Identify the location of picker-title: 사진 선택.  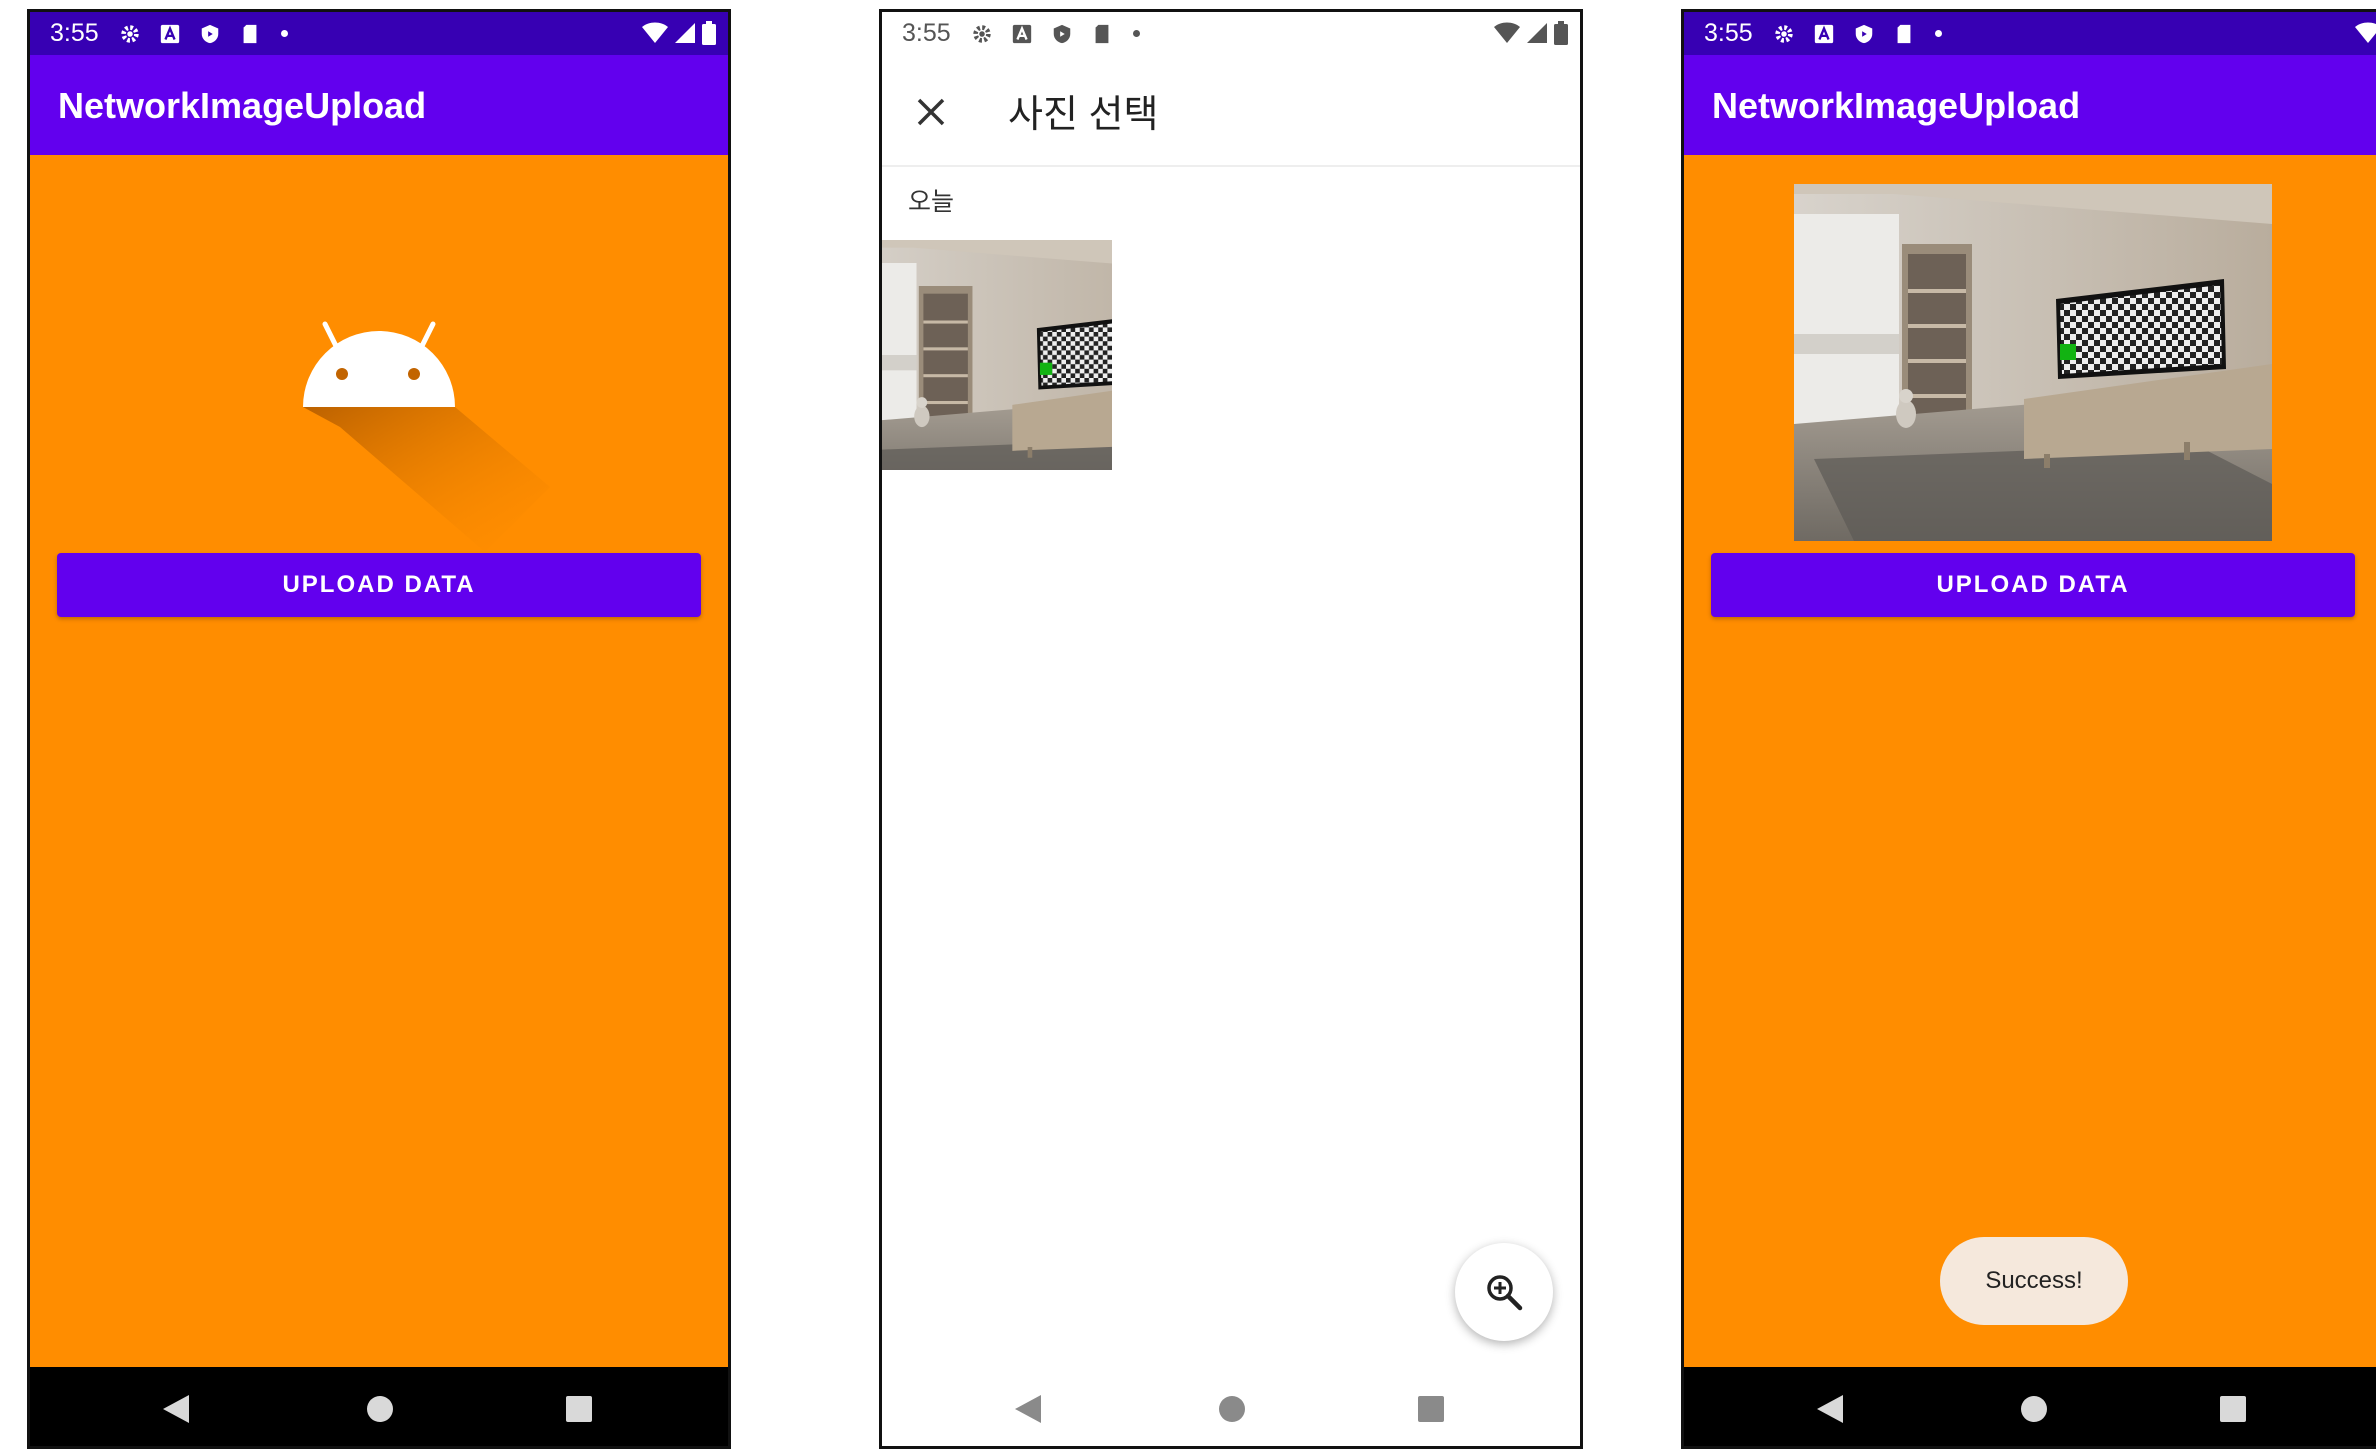
(1083, 115).